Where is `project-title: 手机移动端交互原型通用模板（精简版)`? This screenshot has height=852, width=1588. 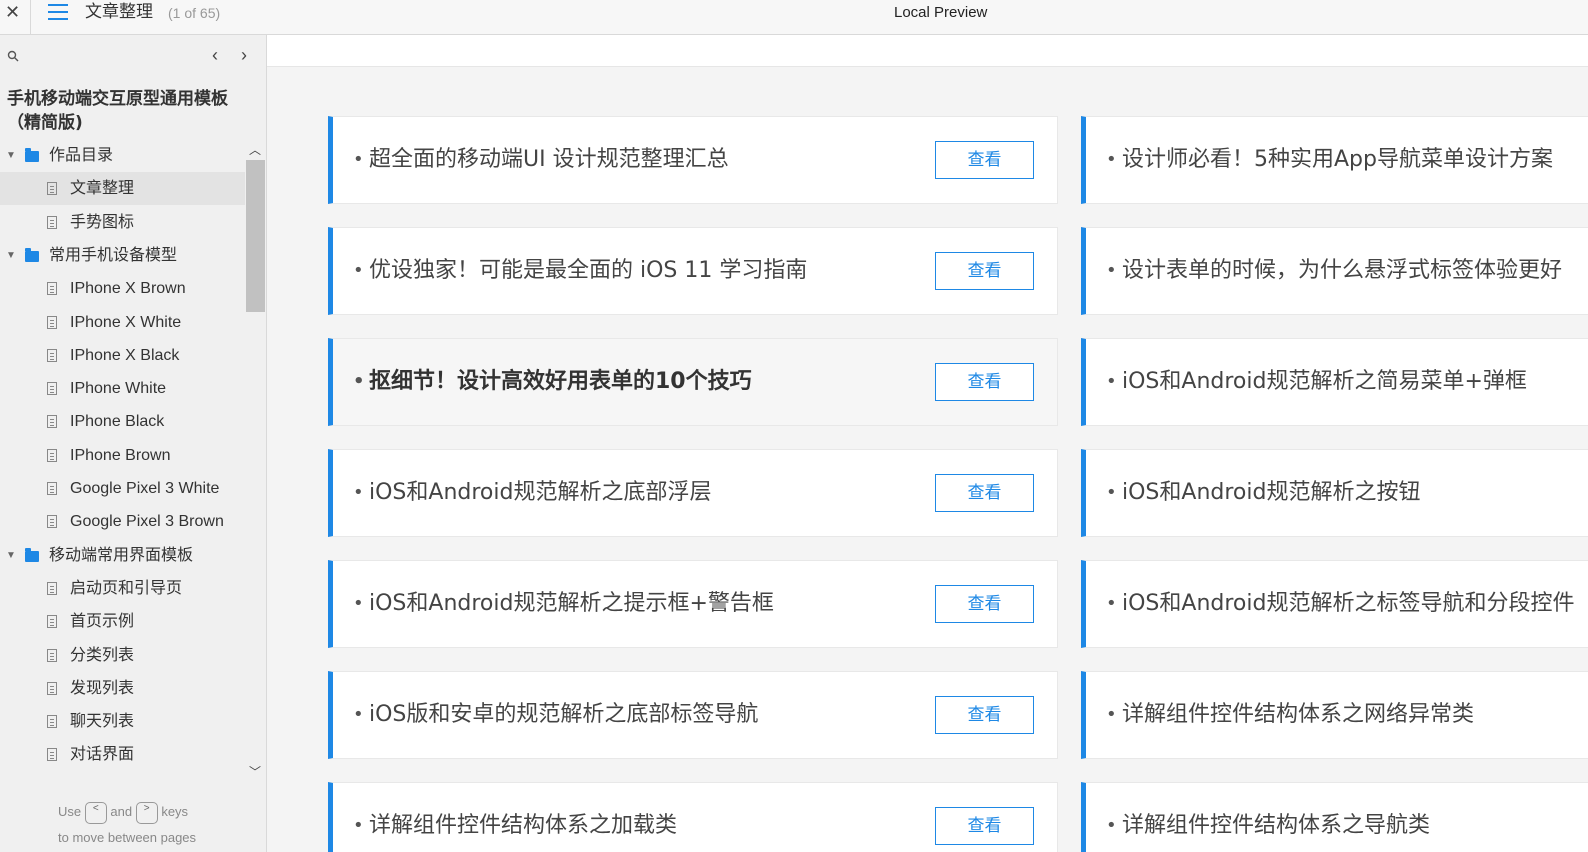
project-title: 手机移动端交互原型通用模板（精简版) is located at coordinates (117, 111).